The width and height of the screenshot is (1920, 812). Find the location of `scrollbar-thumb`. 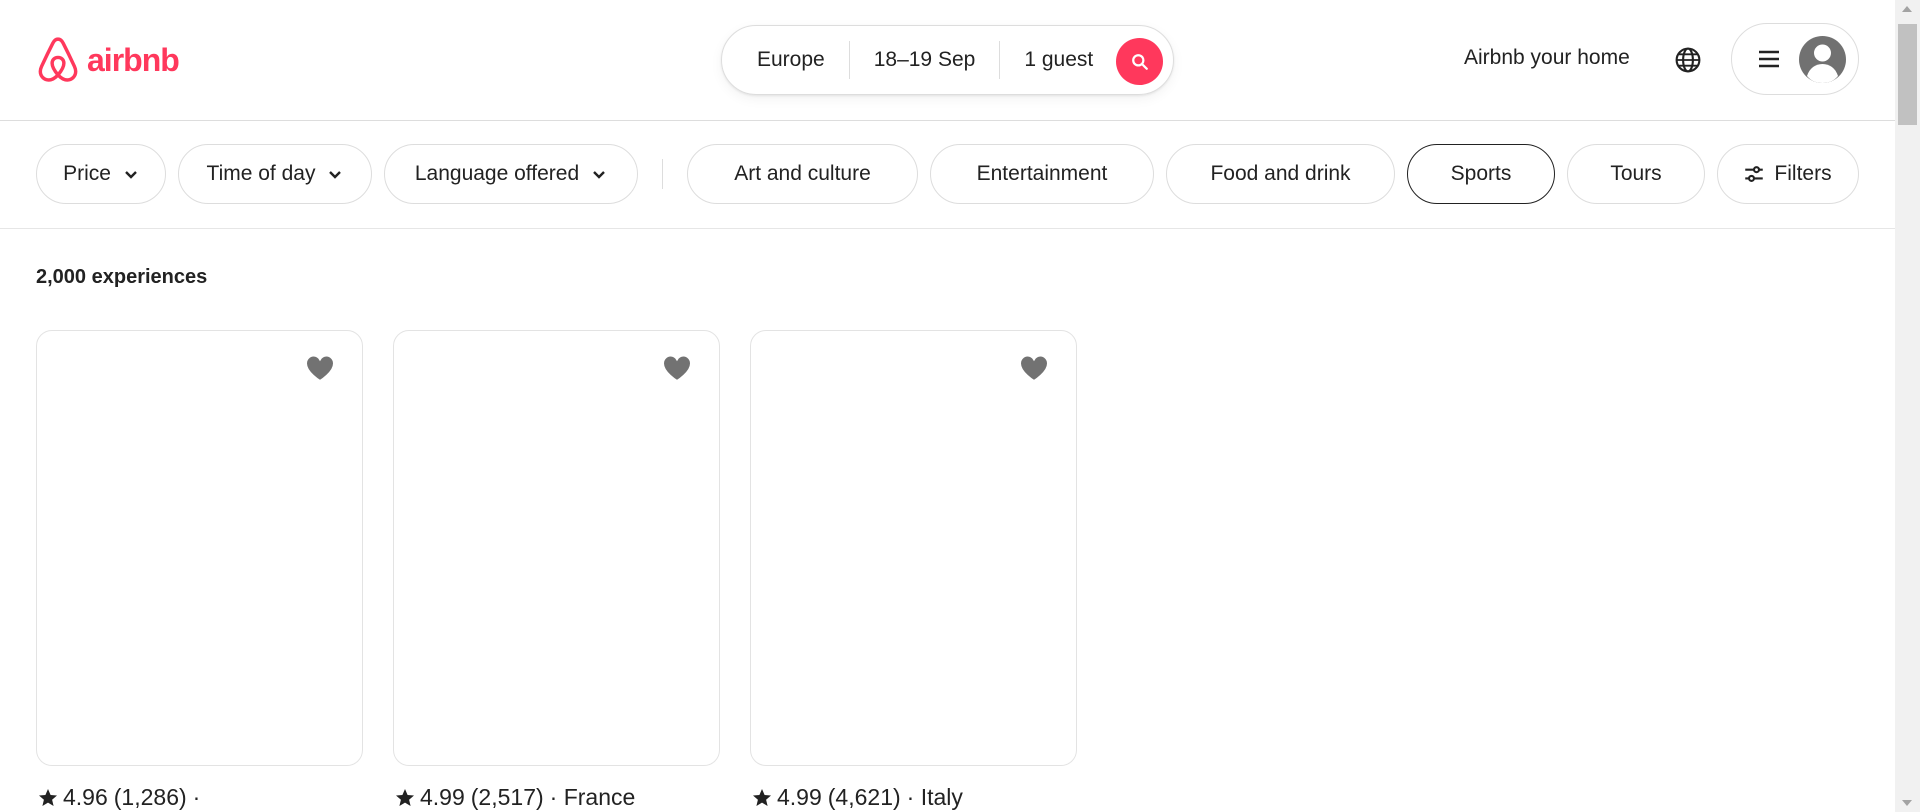

scrollbar-thumb is located at coordinates (1907, 74).